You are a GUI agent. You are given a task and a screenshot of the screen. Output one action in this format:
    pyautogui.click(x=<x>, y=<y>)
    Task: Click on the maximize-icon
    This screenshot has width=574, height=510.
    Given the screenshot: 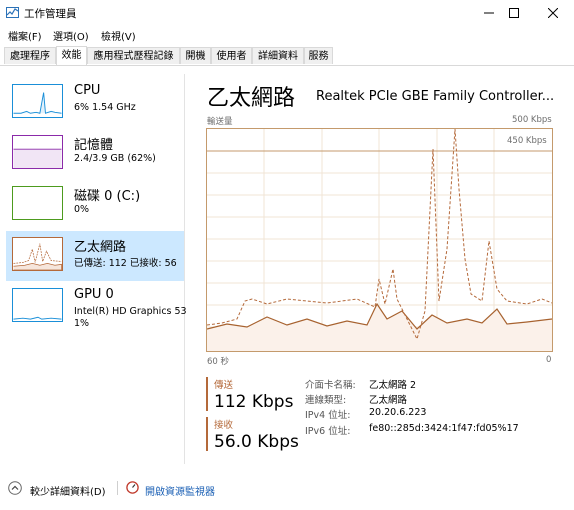 What is the action you would take?
    pyautogui.click(x=514, y=13)
    